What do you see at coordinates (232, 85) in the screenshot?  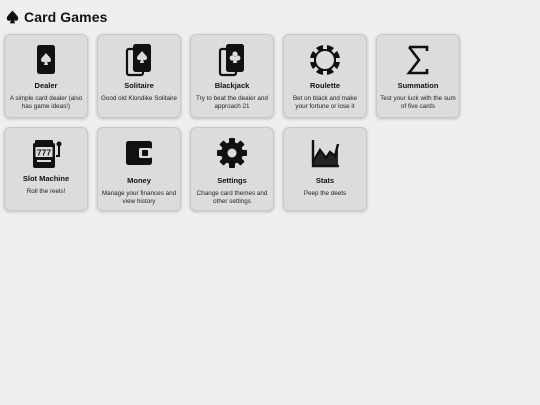 I see `card-name: Blackjack` at bounding box center [232, 85].